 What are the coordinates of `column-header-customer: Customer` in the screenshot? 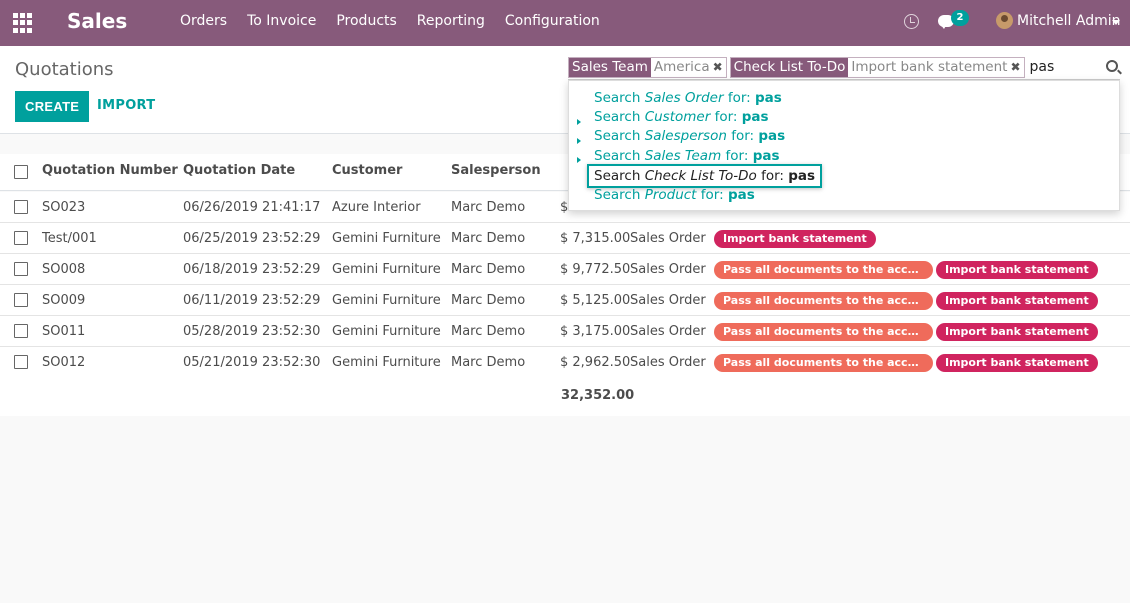 It's located at (367, 170).